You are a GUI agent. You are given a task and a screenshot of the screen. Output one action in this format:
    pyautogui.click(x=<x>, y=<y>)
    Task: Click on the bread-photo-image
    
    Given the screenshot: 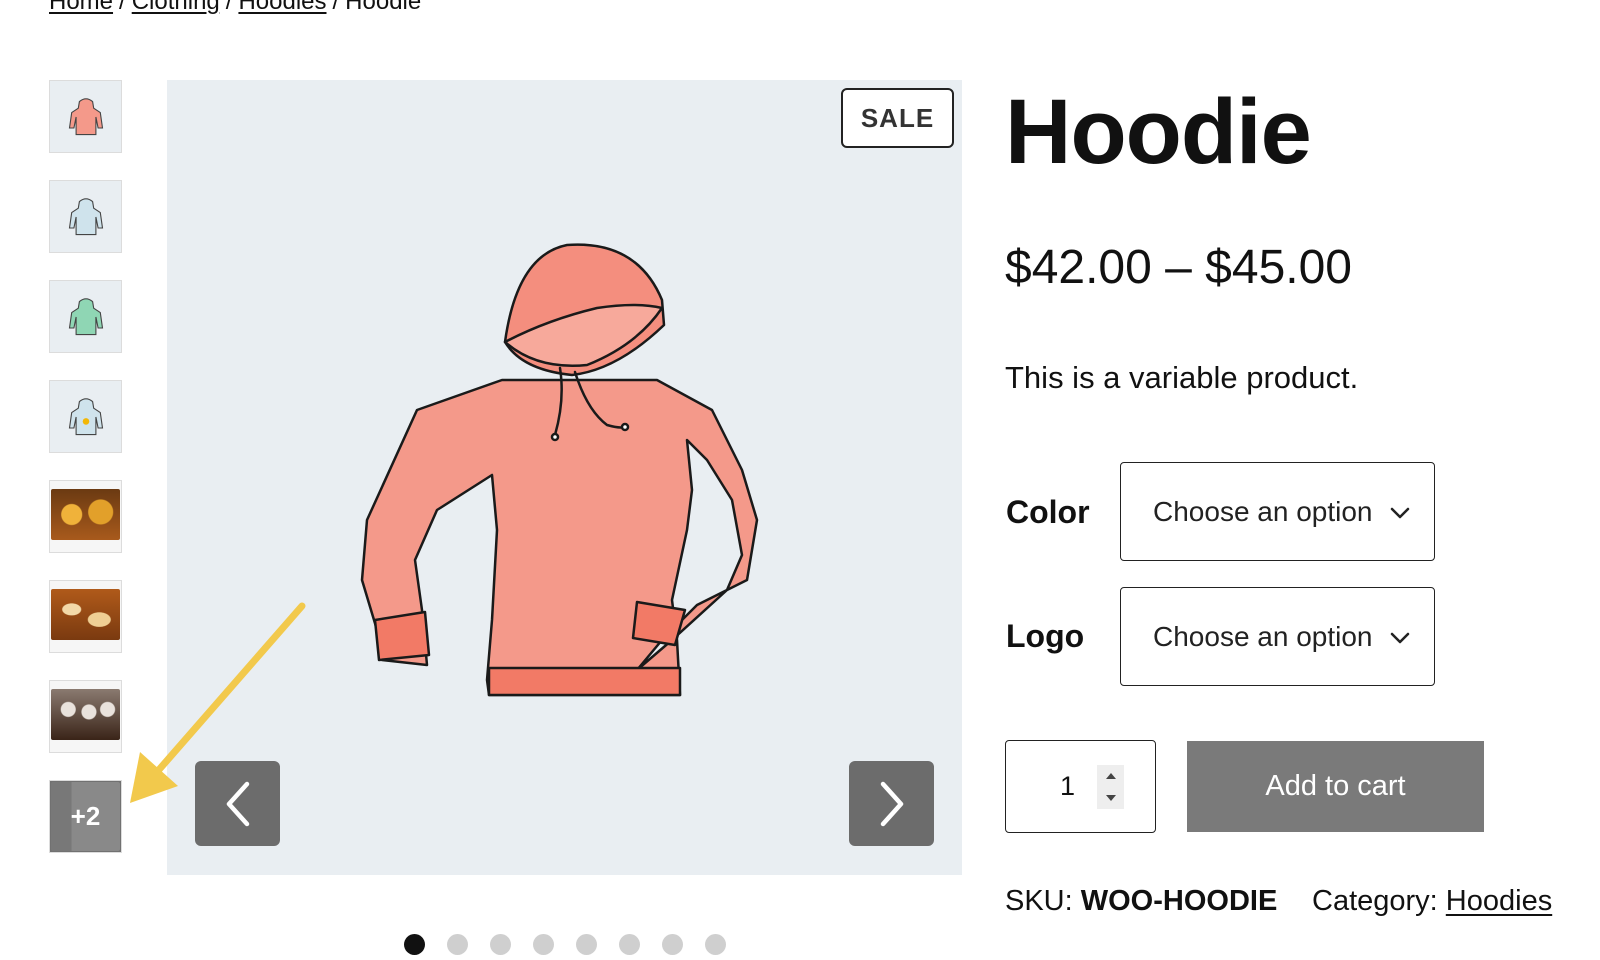 What is the action you would take?
    pyautogui.click(x=85, y=614)
    